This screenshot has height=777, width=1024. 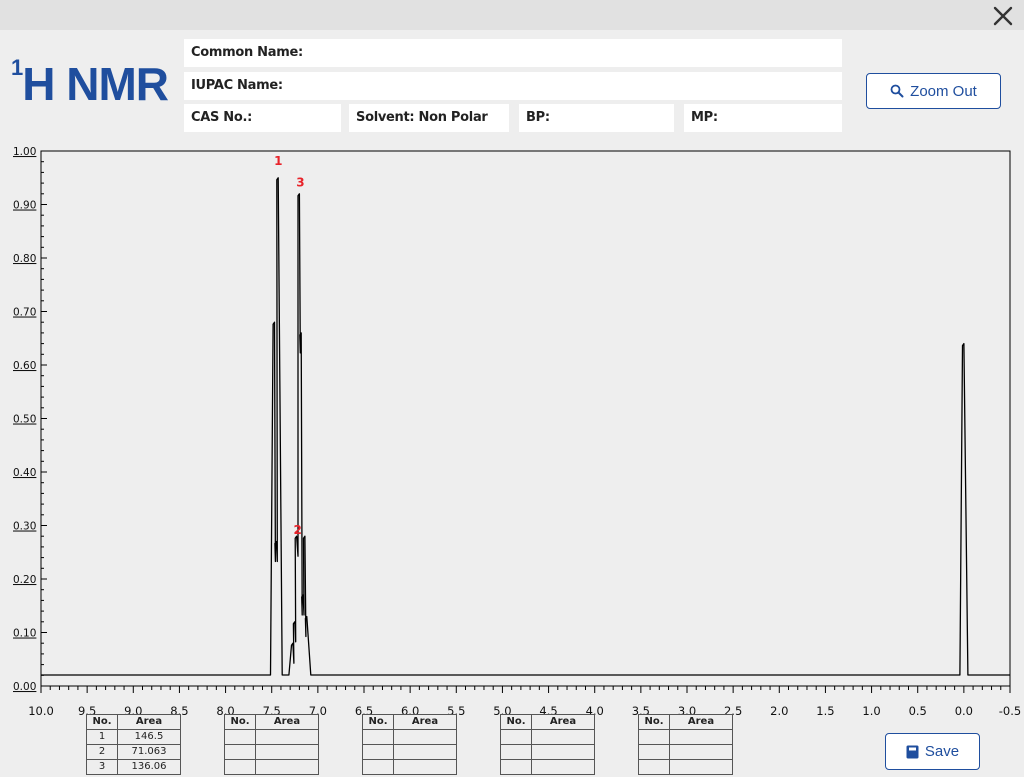 What do you see at coordinates (149, 767) in the screenshot?
I see `peak-area-cell: 136.06` at bounding box center [149, 767].